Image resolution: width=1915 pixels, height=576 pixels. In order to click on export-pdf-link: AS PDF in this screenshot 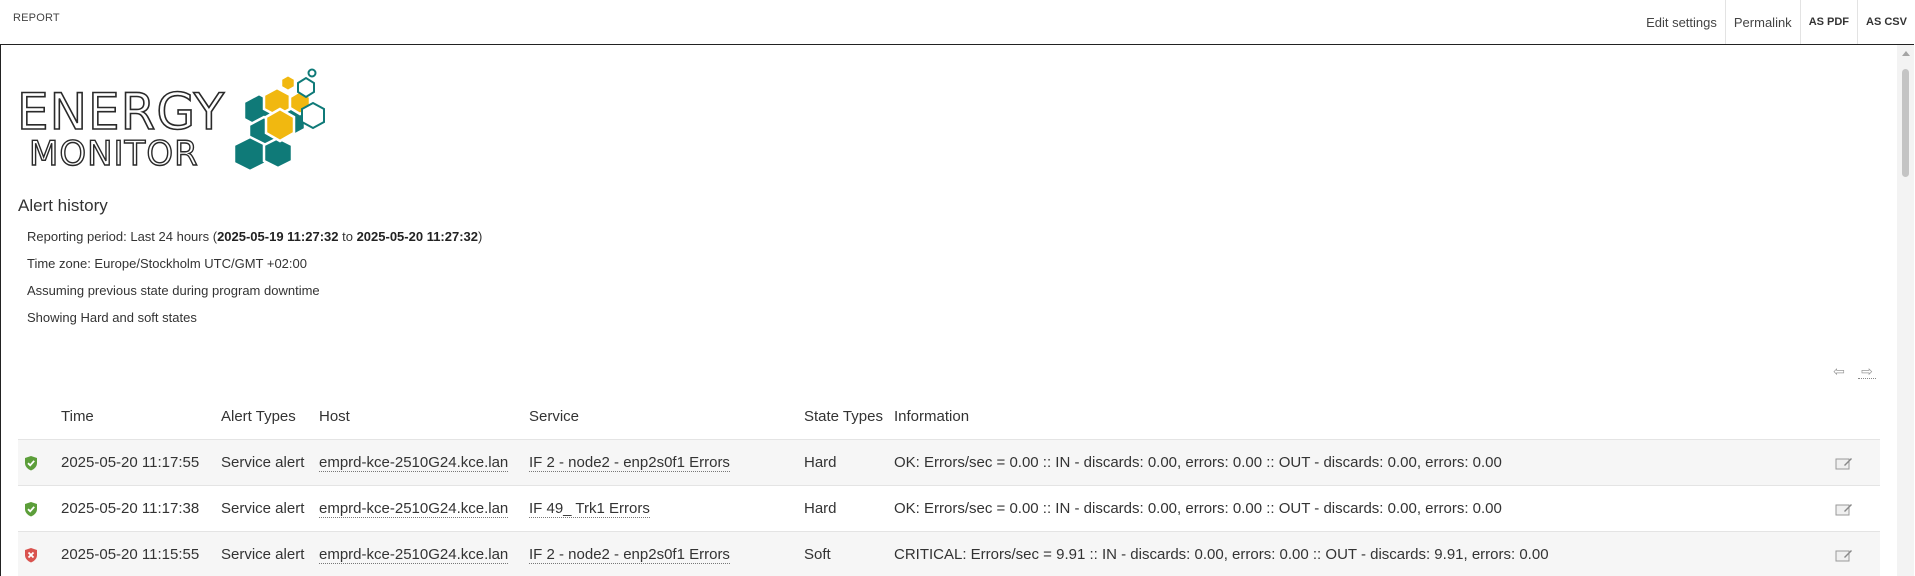, I will do `click(1828, 22)`.